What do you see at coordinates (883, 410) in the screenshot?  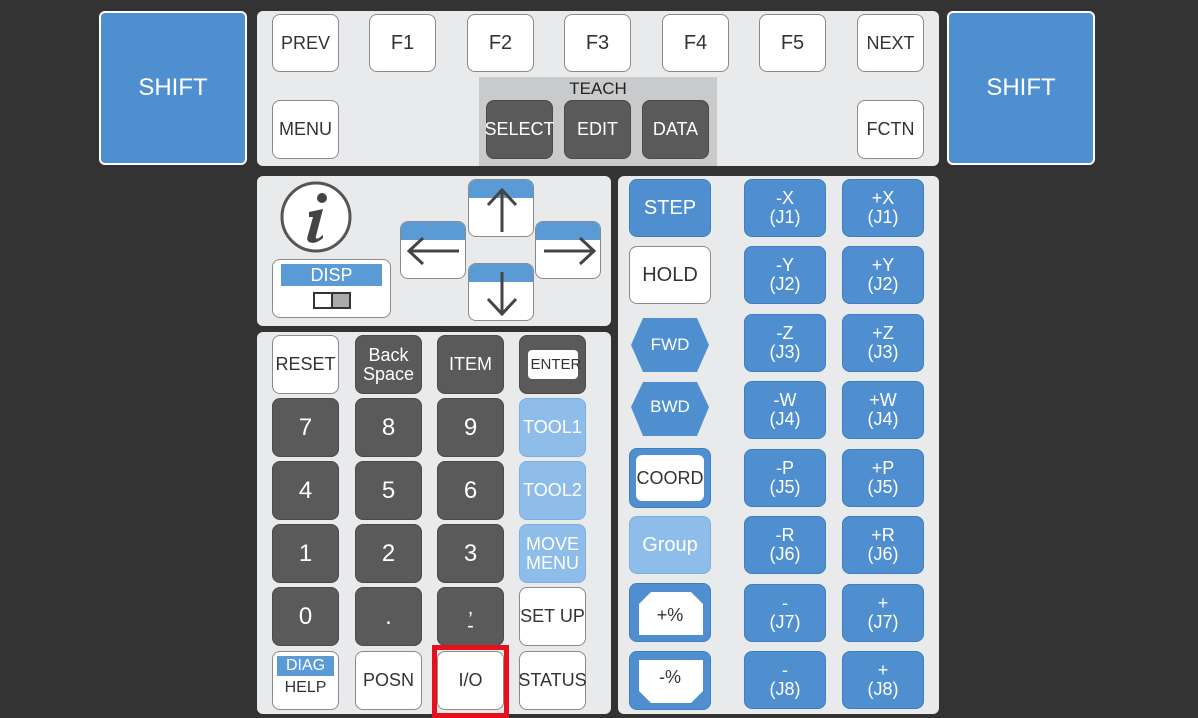 I see `jog-plus-j4-button: +W (J4)` at bounding box center [883, 410].